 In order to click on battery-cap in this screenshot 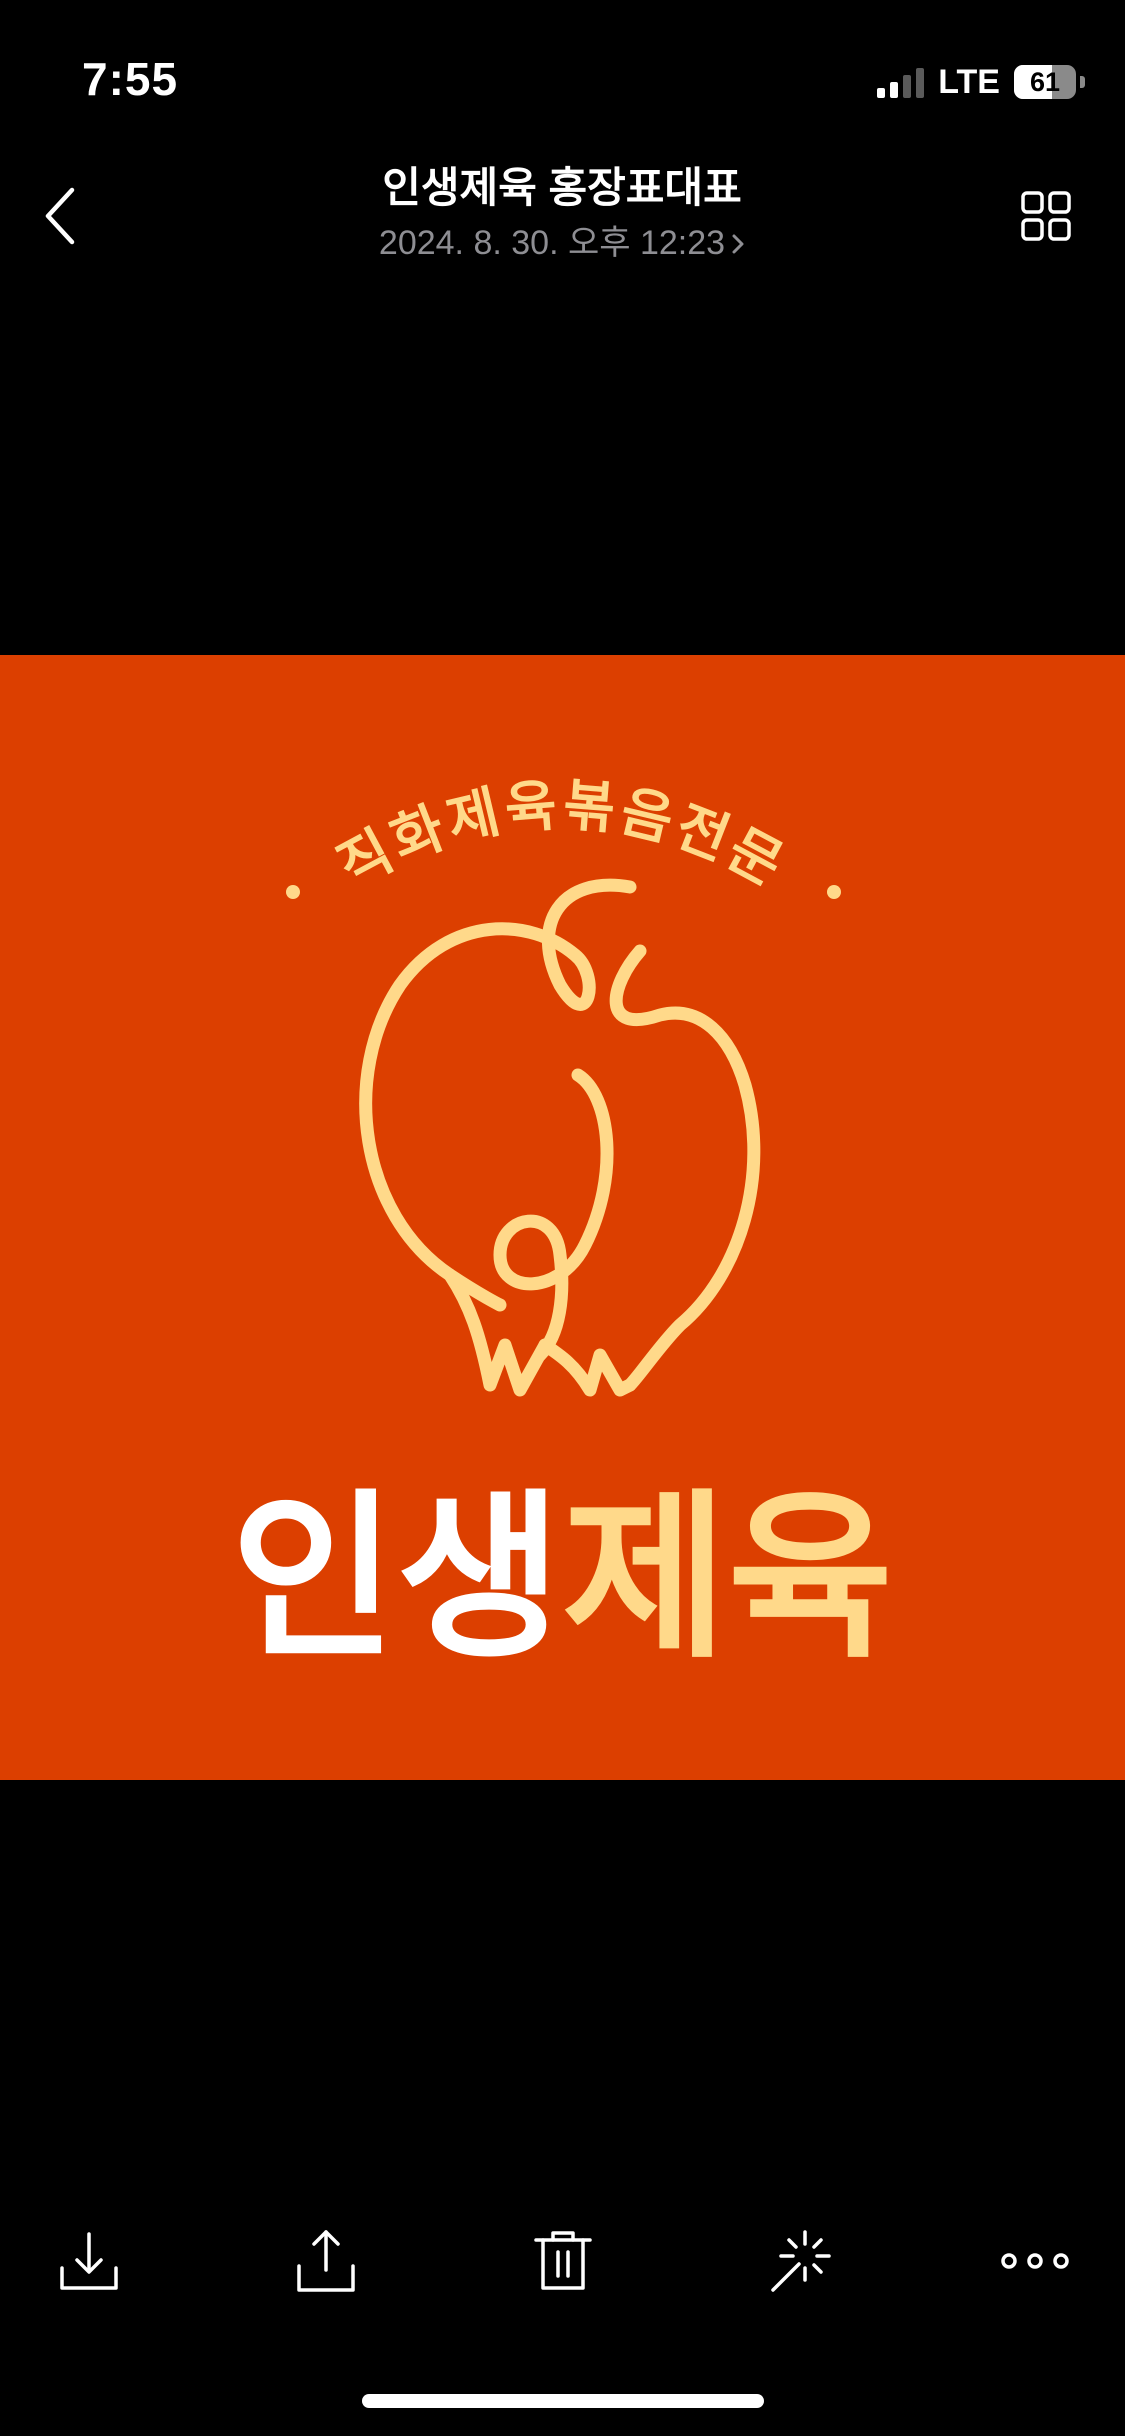, I will do `click(1082, 82)`.